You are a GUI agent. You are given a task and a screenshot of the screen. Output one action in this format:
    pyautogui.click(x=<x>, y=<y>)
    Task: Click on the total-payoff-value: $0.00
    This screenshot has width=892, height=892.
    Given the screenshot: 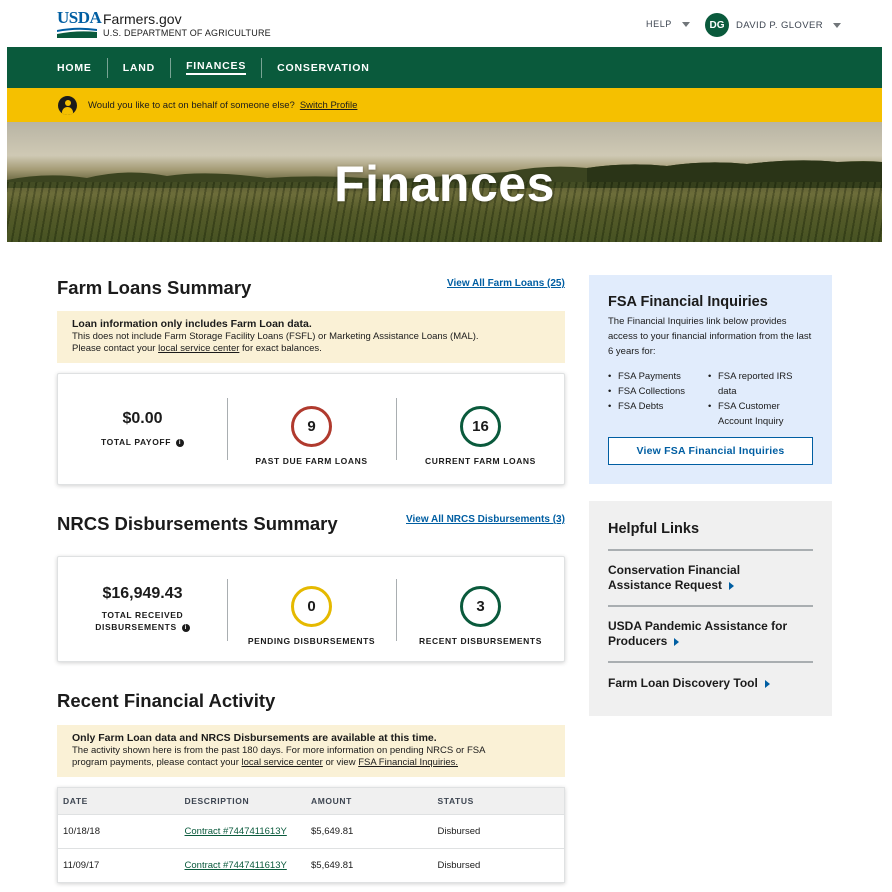 What is the action you would take?
    pyautogui.click(x=142, y=418)
    